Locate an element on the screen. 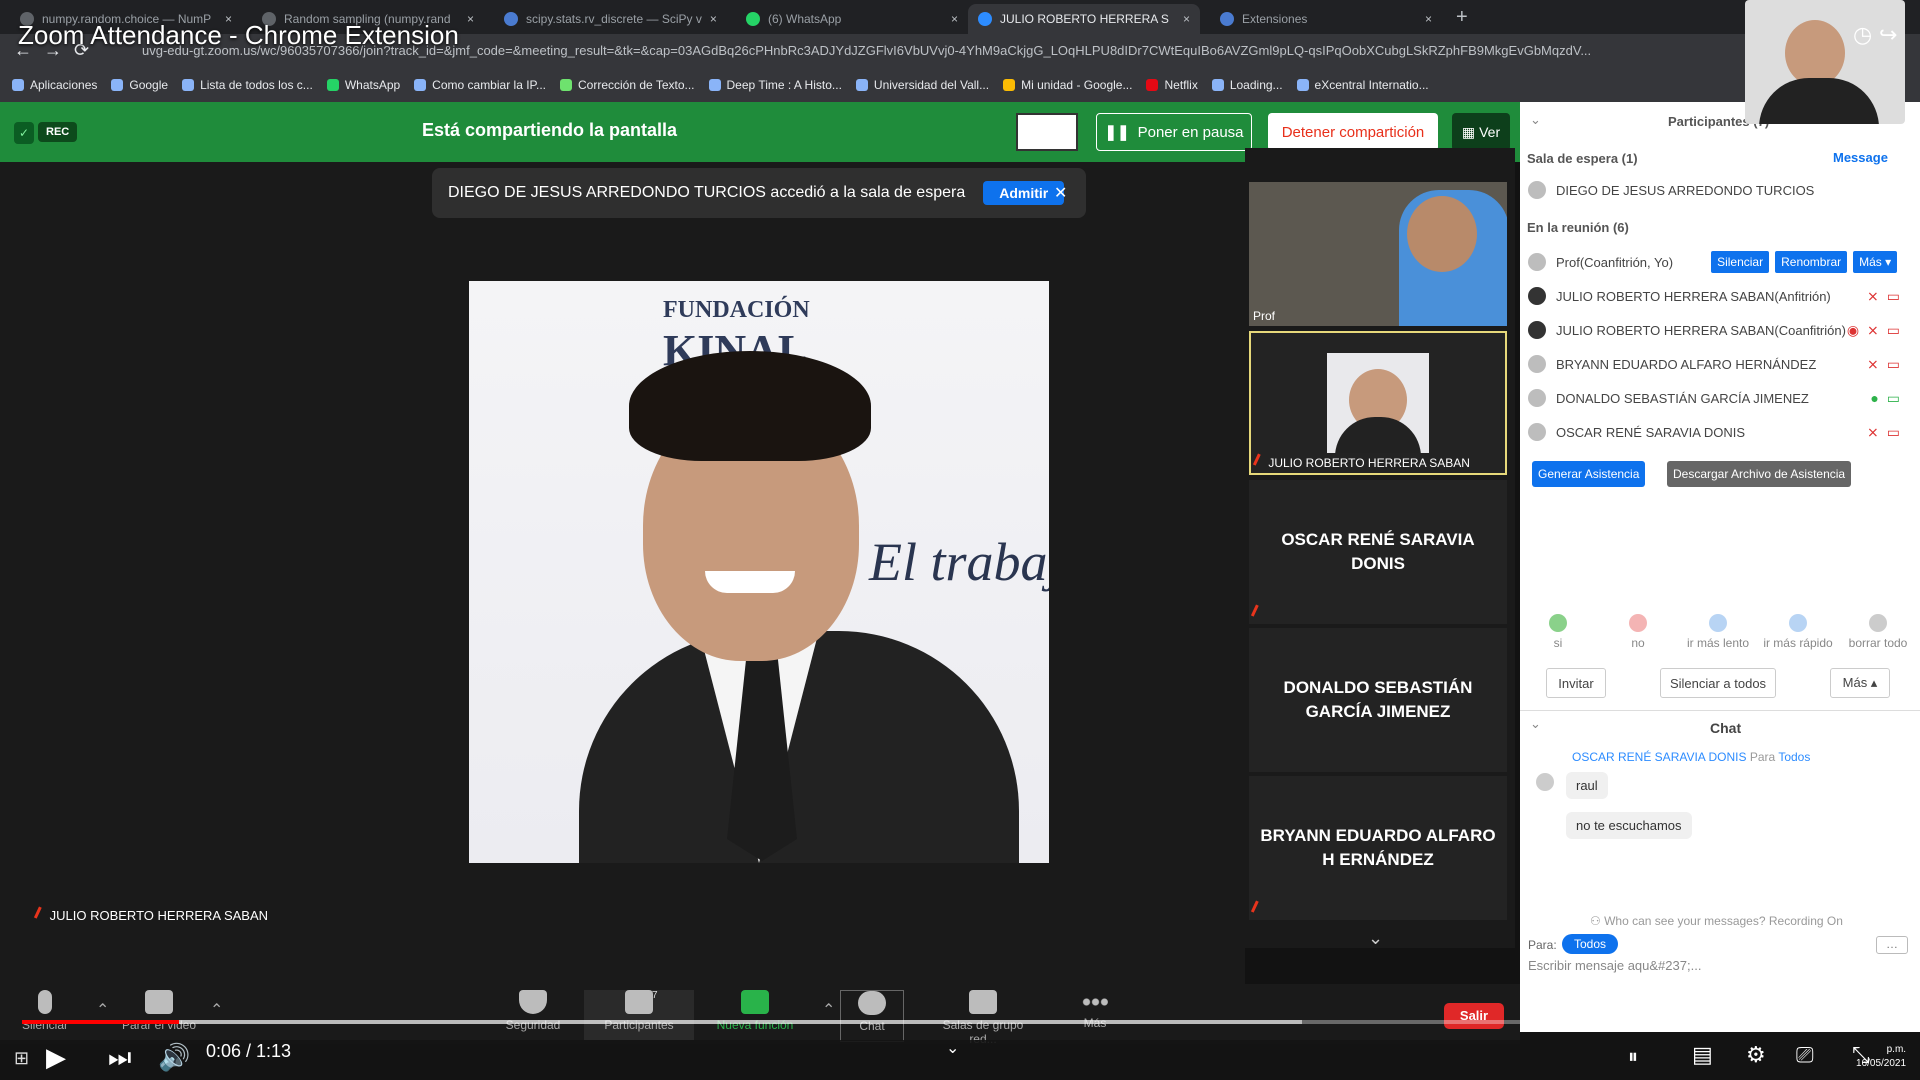 Image resolution: width=1920 pixels, height=1080 pixels. volume-icon: 🔊 is located at coordinates (174, 1057).